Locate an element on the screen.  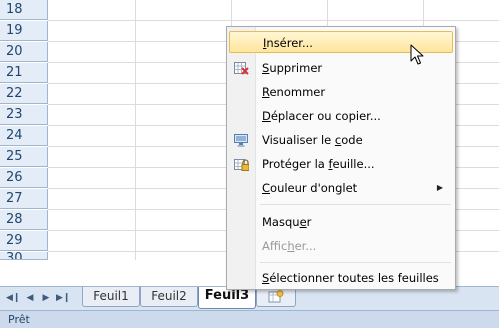
row-header: 29 is located at coordinates (24, 241).